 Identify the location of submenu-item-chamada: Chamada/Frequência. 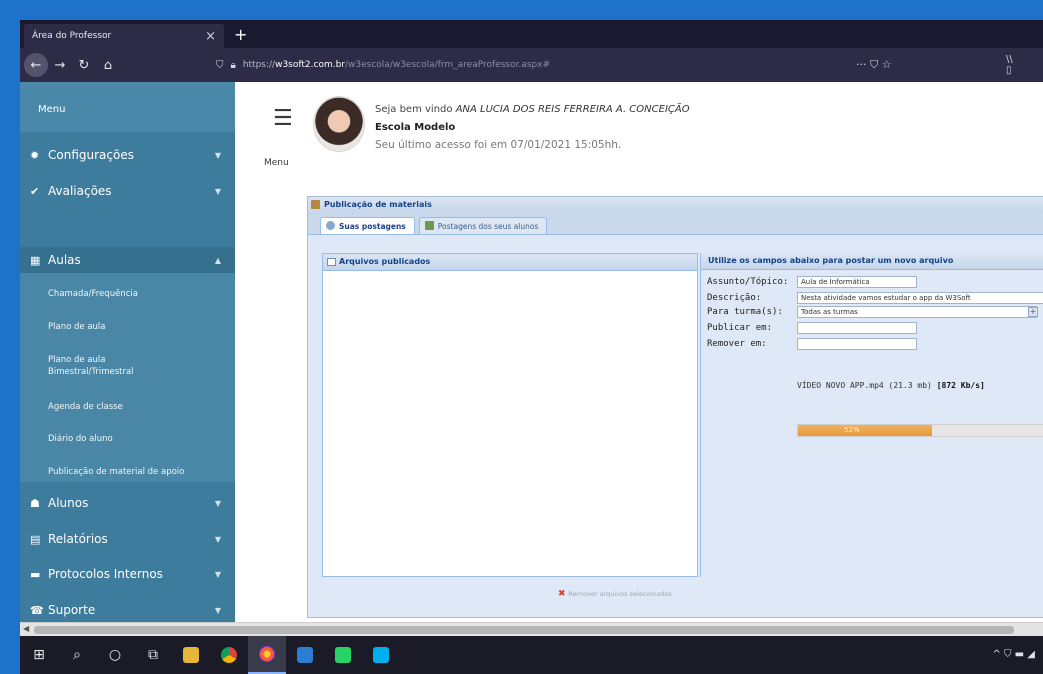
(93, 294).